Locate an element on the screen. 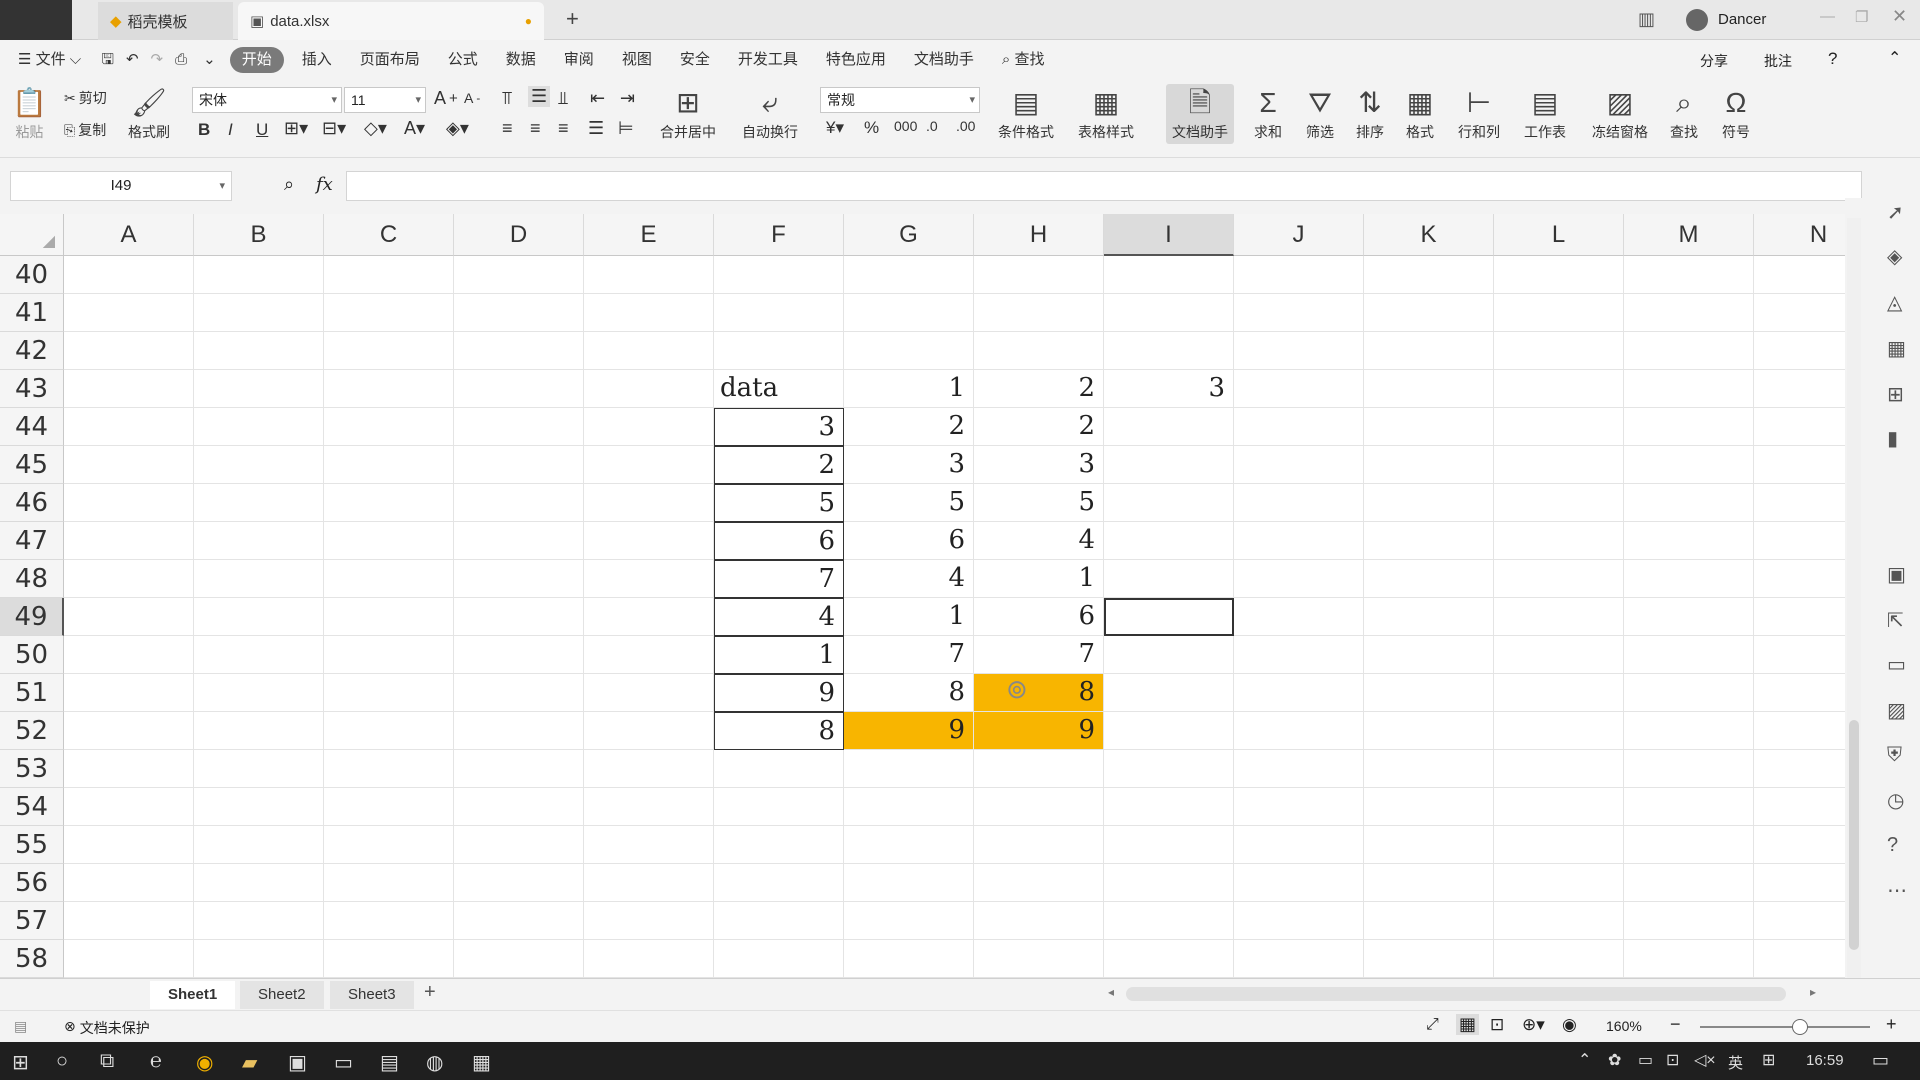 The image size is (1920, 1080). cell-h55 is located at coordinates (1039, 845).